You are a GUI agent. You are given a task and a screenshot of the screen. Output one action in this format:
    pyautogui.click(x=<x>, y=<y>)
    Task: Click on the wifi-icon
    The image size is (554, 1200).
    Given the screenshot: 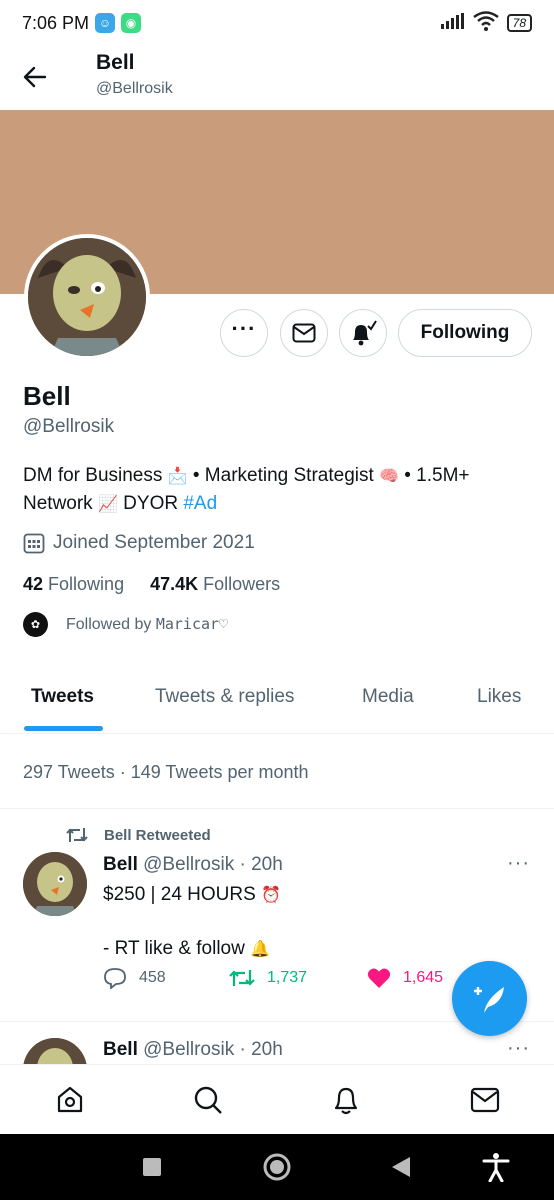 What is the action you would take?
    pyautogui.click(x=485, y=23)
    